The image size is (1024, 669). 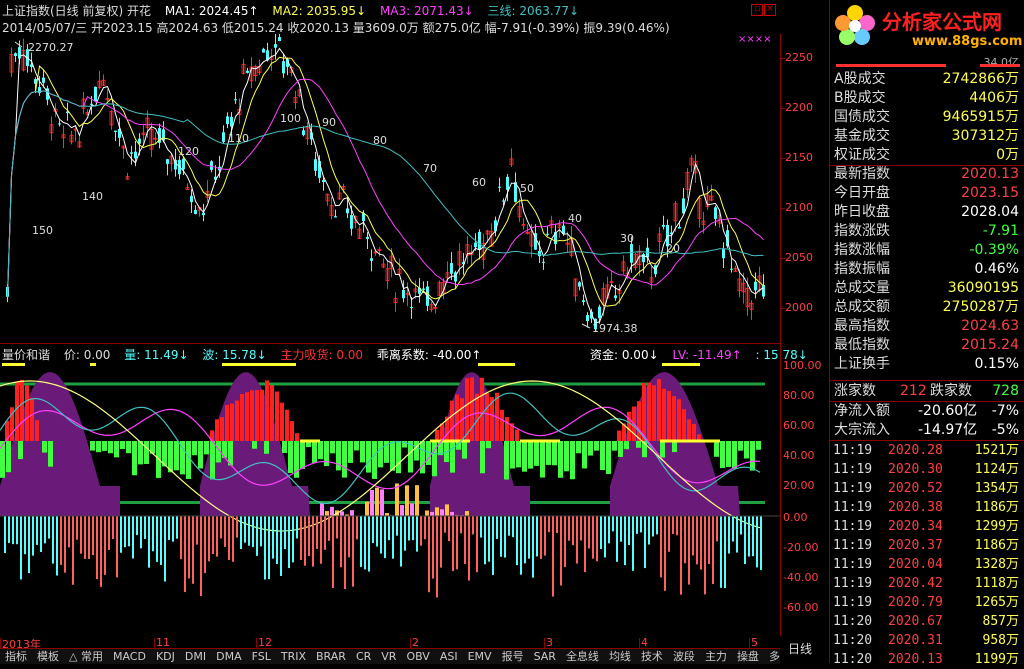 I want to click on tab-item: SAR, so click(x=545, y=656).